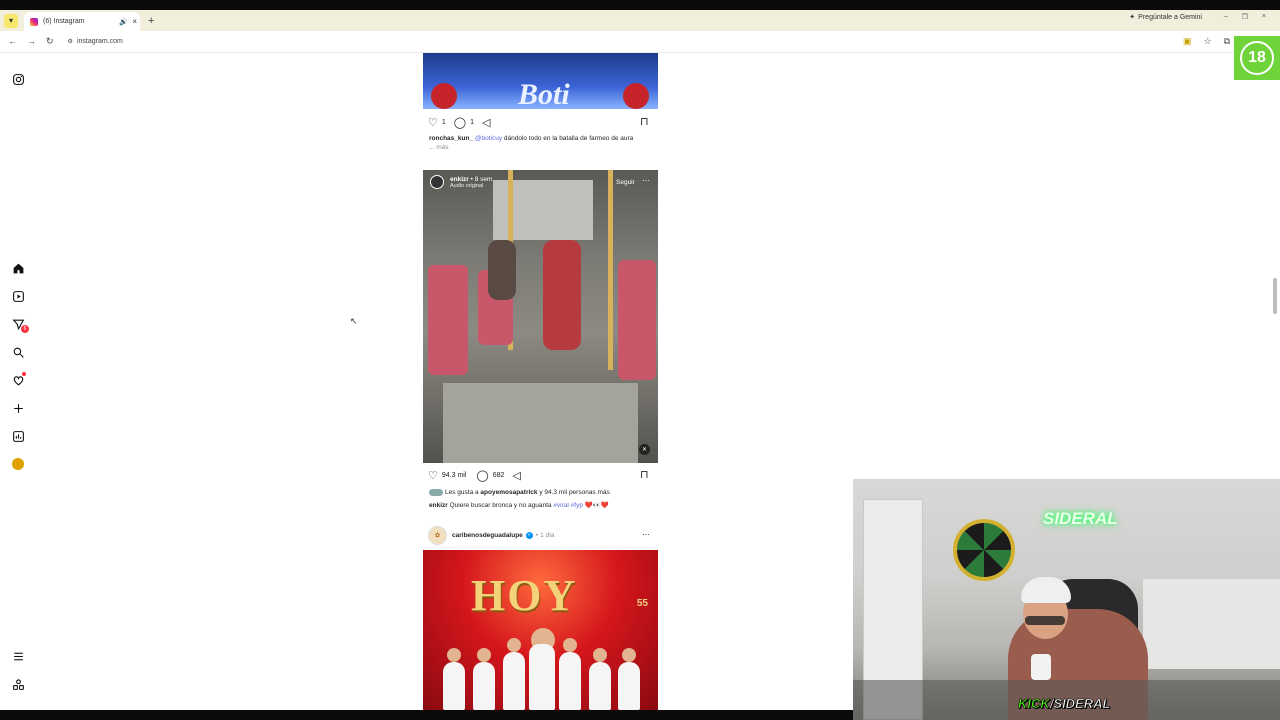 The image size is (1280, 720). I want to click on post1-caption-user: ronchas_kun_, so click(451, 138).